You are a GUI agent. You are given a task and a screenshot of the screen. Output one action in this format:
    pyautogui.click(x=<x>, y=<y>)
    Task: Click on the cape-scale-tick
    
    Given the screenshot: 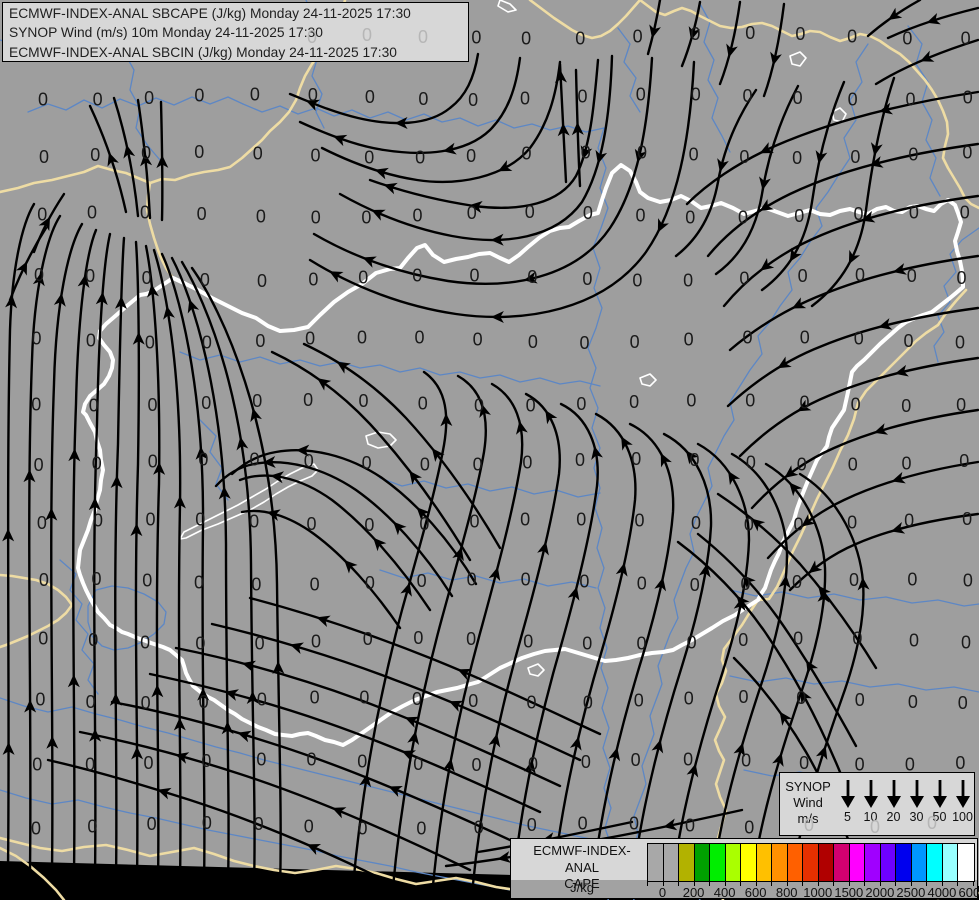 What is the action you would take?
    pyautogui.click(x=679, y=883)
    